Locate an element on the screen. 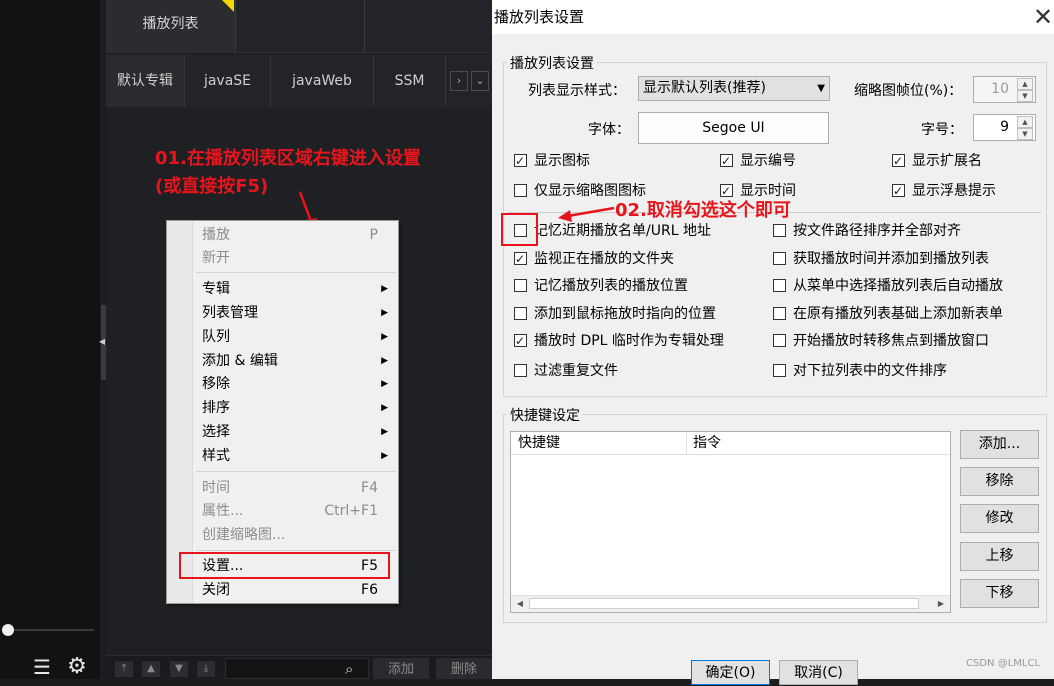  menu-item-select: 选择 ▶ is located at coordinates (297, 432).